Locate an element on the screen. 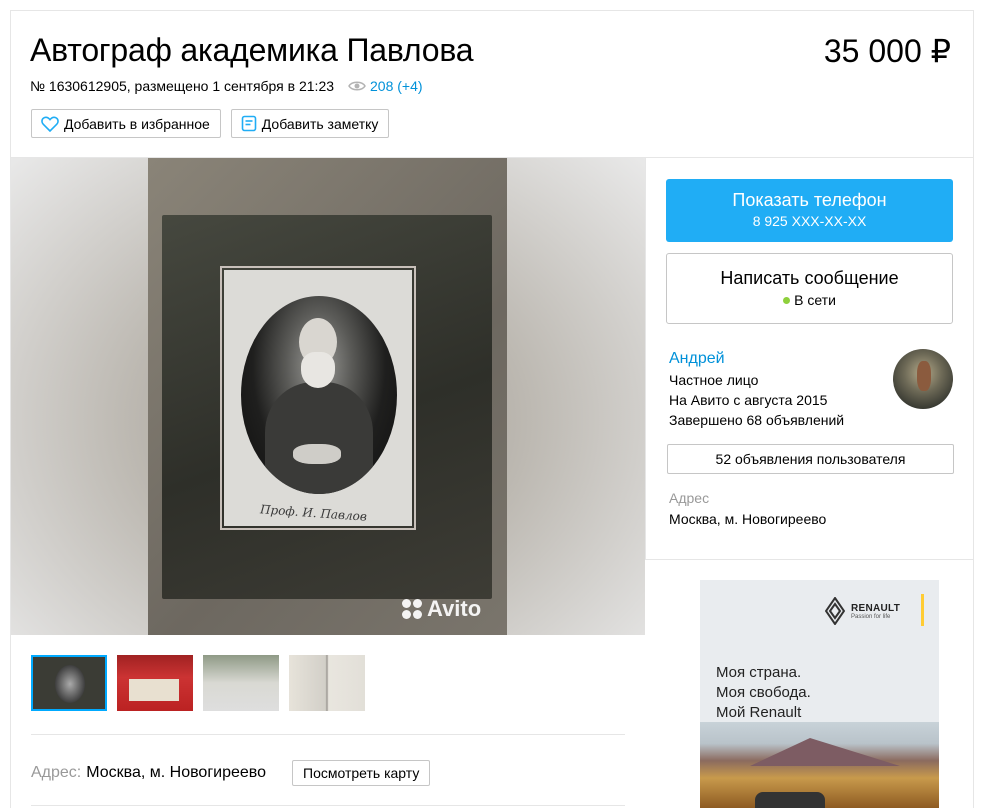 This screenshot has width=983, height=808. banner-text: Моя страна. Моя свобода. Мой Renault is located at coordinates (763, 693).